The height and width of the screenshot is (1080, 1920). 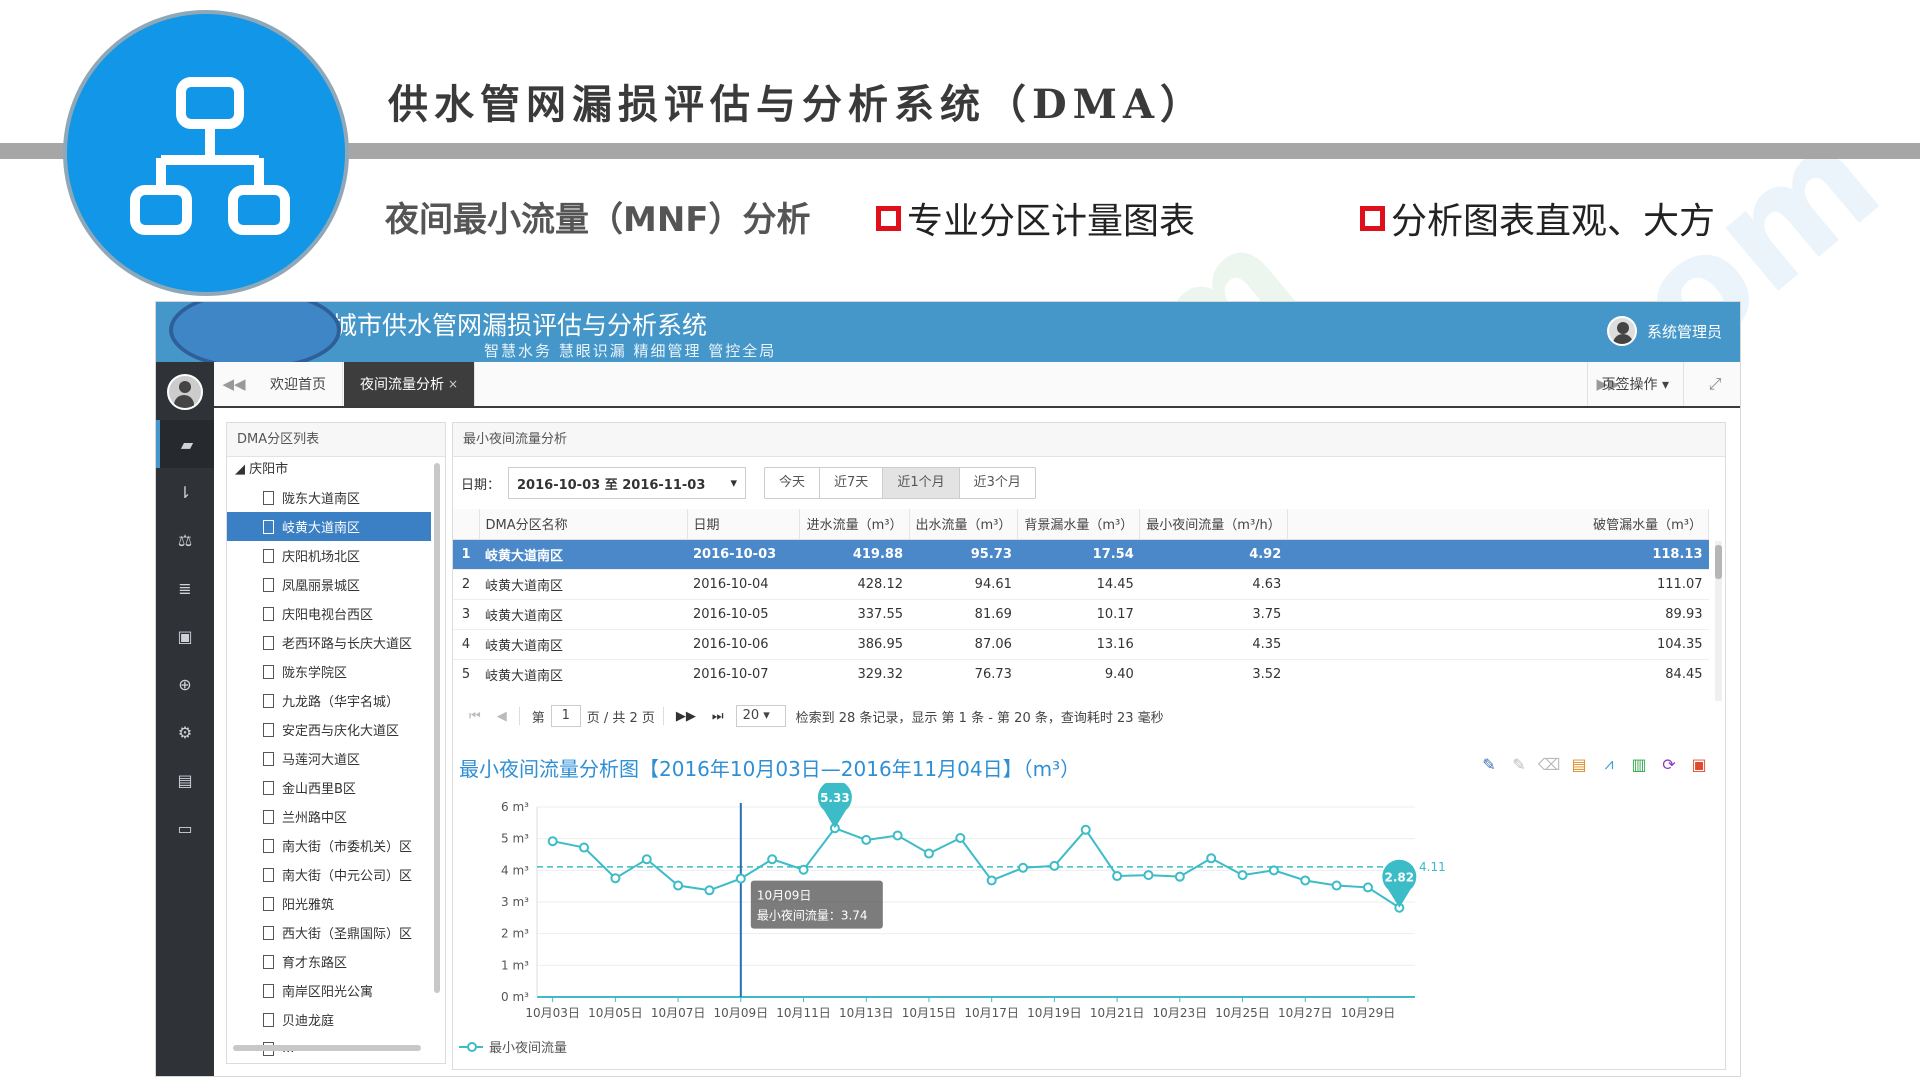 I want to click on date-range-picker: 2016-10-03 至 2016-11-03 ▾, so click(x=627, y=483).